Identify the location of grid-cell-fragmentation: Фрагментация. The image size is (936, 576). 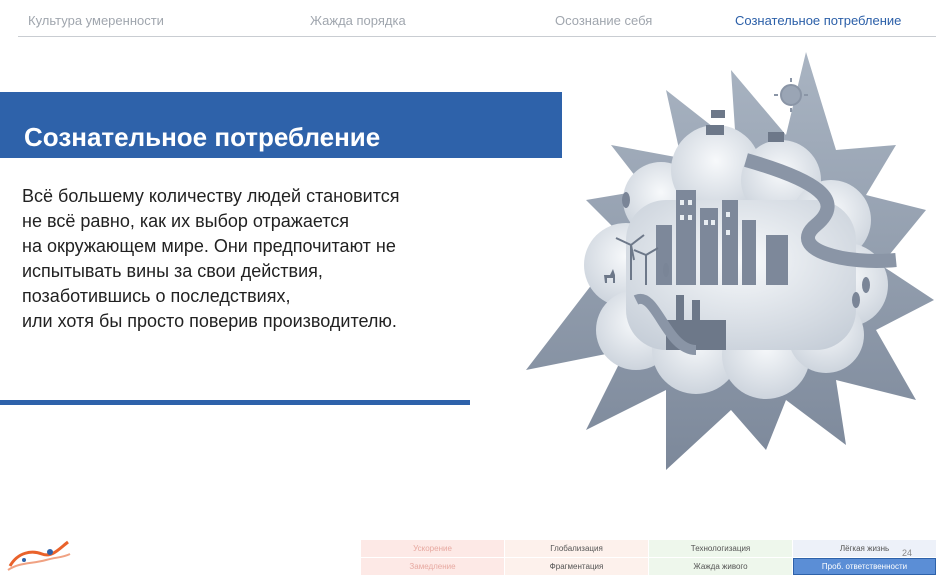
(576, 566).